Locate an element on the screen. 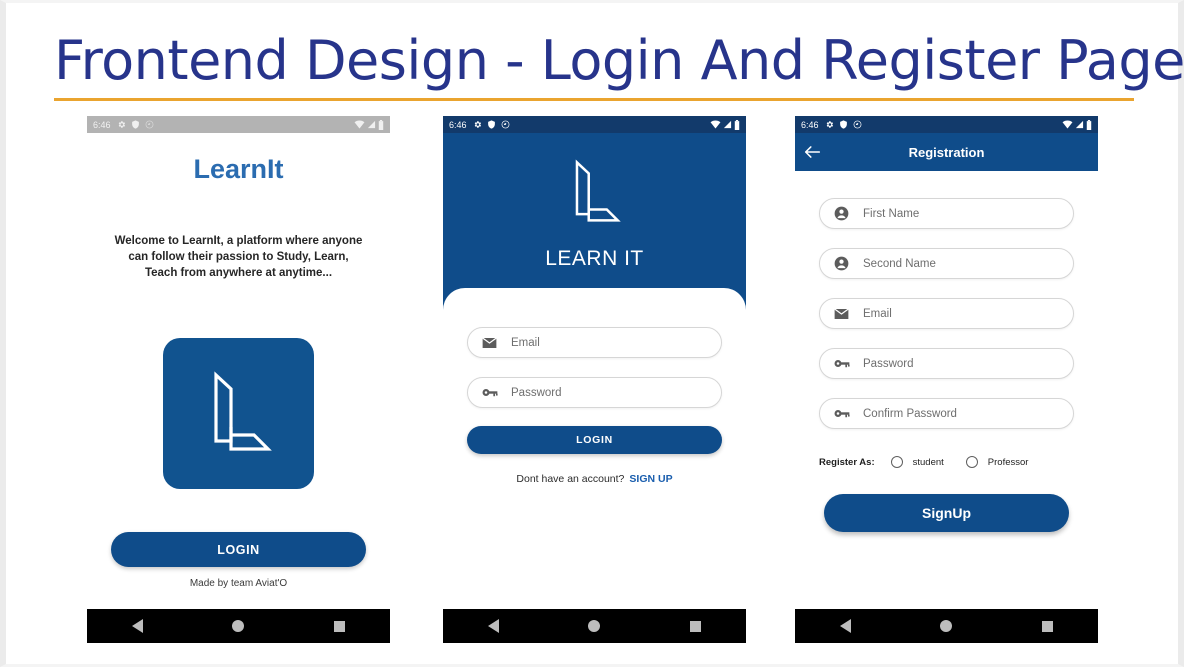 Image resolution: width=1184 pixels, height=667 pixels. signup-prompt-row: Dont have an account? SIGN UP is located at coordinates (594, 479).